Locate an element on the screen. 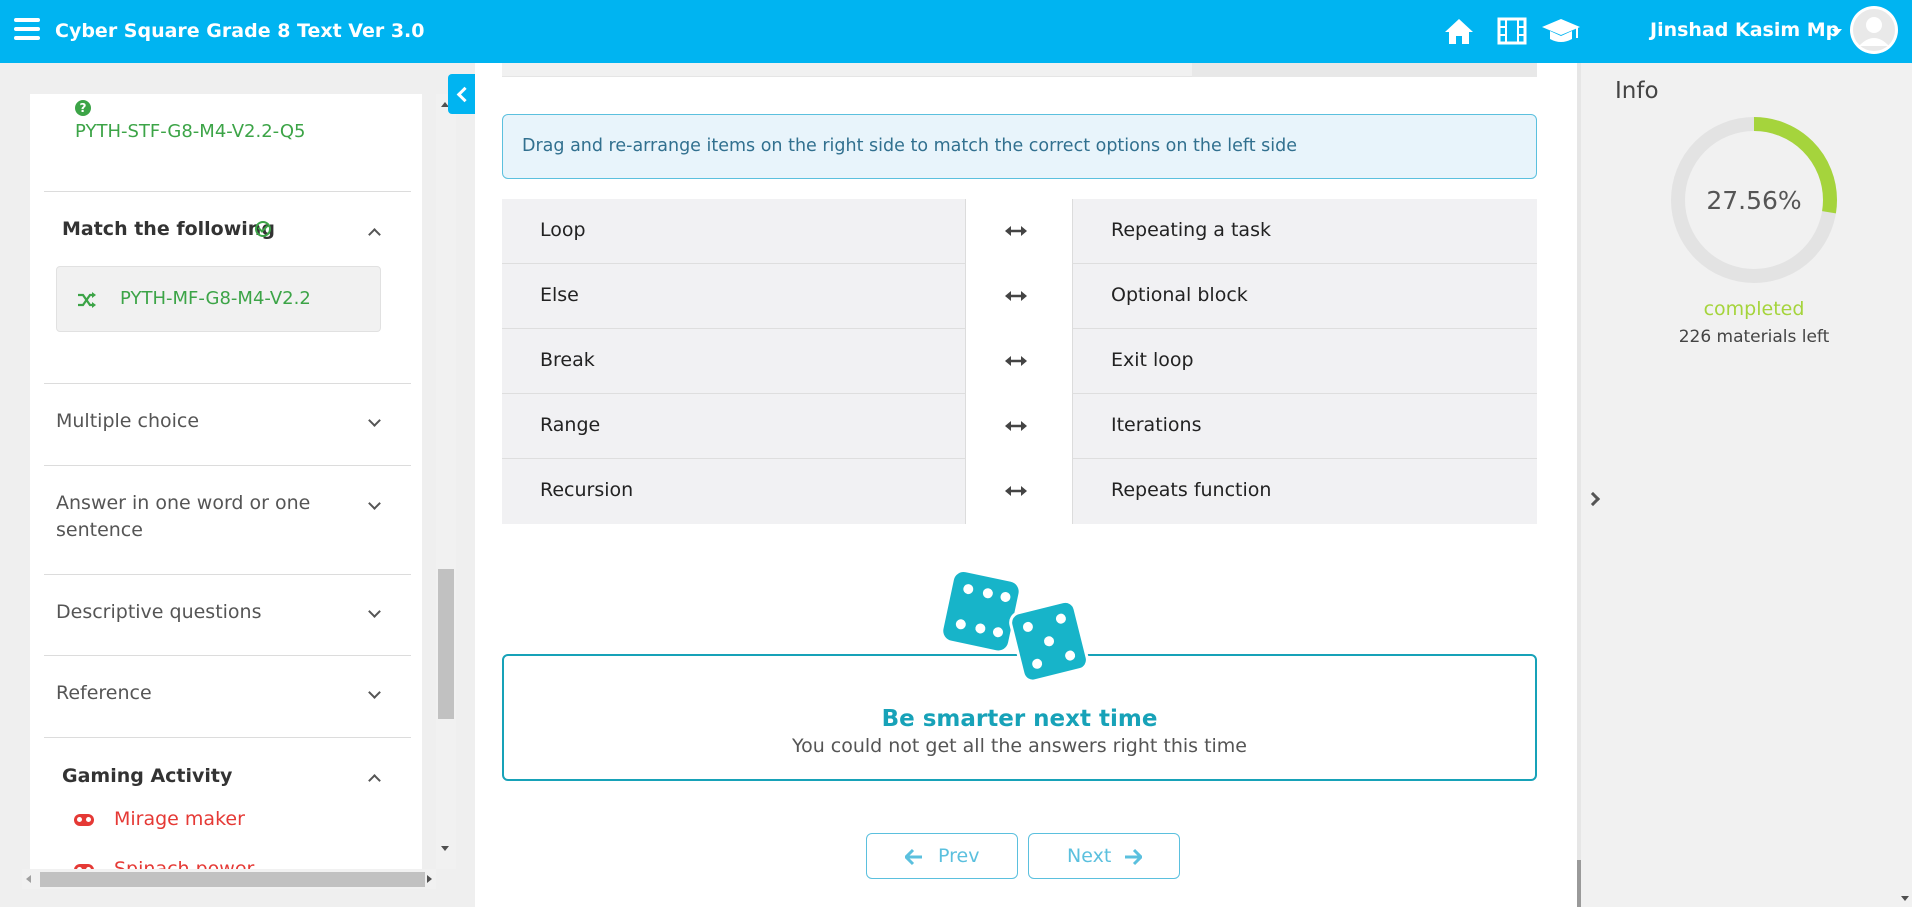  collapse-sidebar-button is located at coordinates (461, 94).